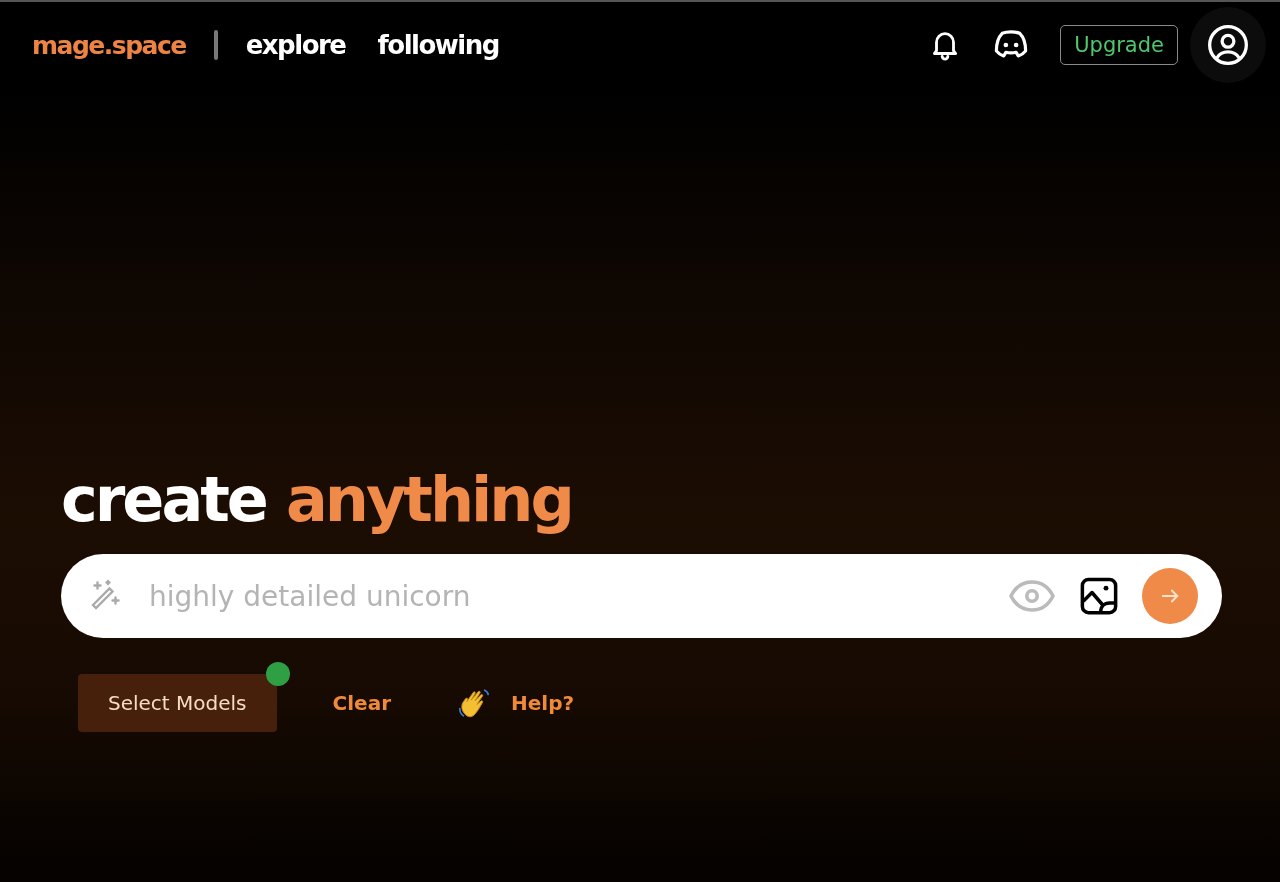  I want to click on clear-link: Clear, so click(361, 703).